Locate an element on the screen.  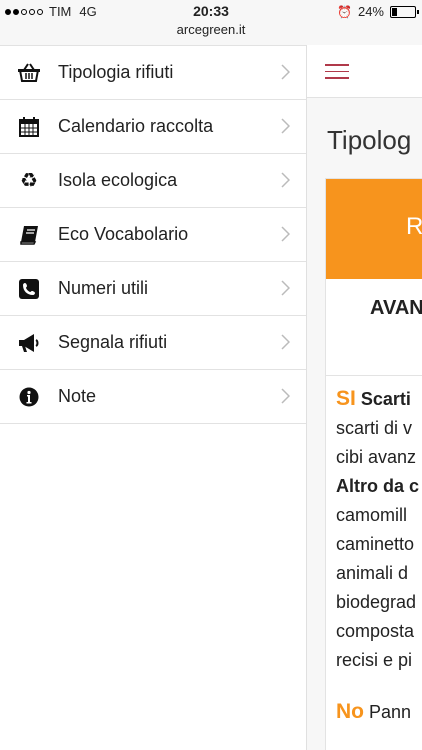
menu-item-label: Isola ecologica is located at coordinates (118, 180).